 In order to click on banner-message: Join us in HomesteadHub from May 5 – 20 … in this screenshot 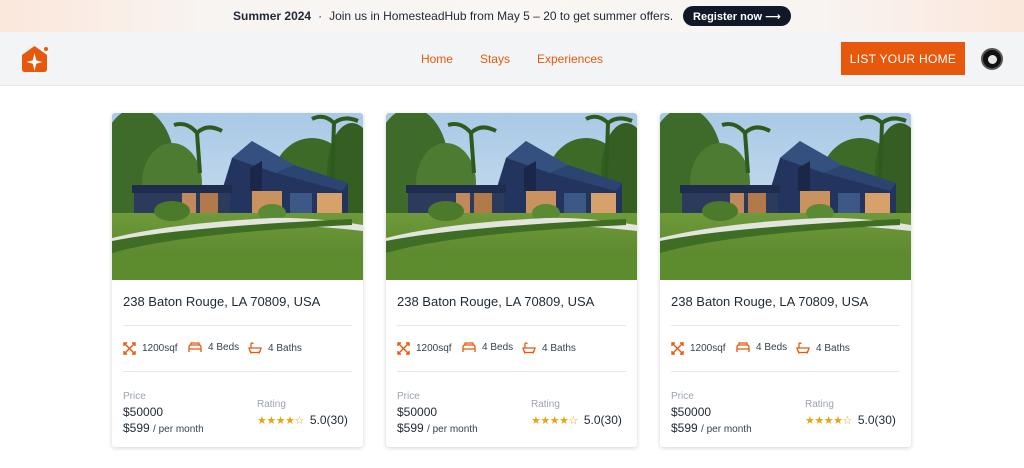, I will do `click(501, 16)`.